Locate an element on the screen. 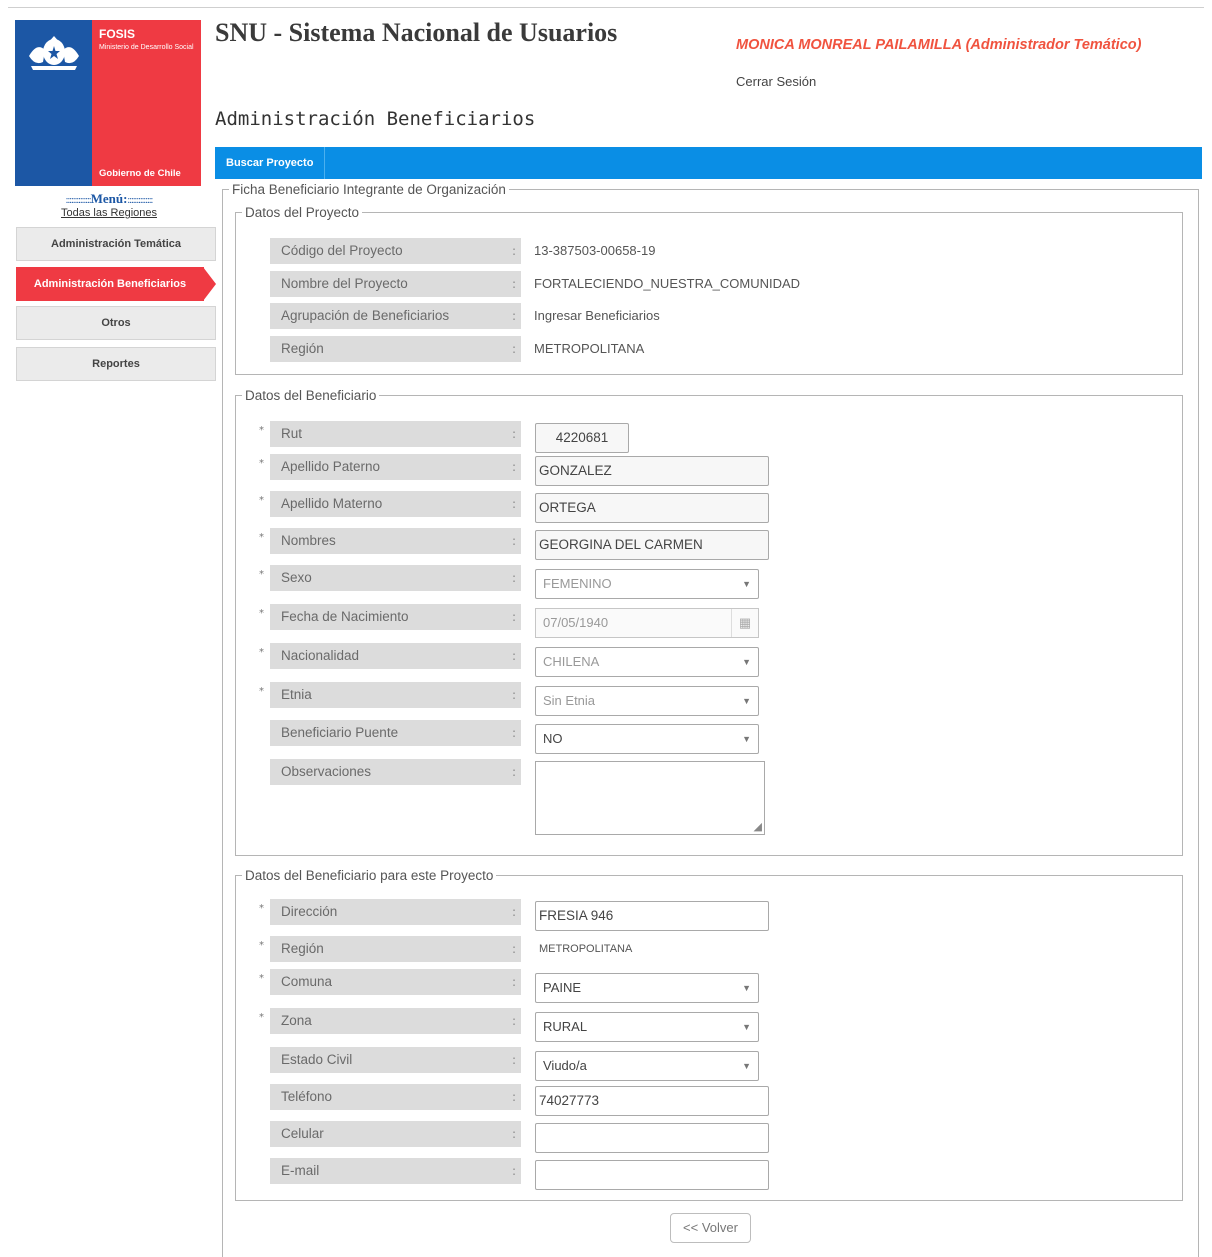 The width and height of the screenshot is (1212, 1257). email-label: E-mail is located at coordinates (395, 1171).